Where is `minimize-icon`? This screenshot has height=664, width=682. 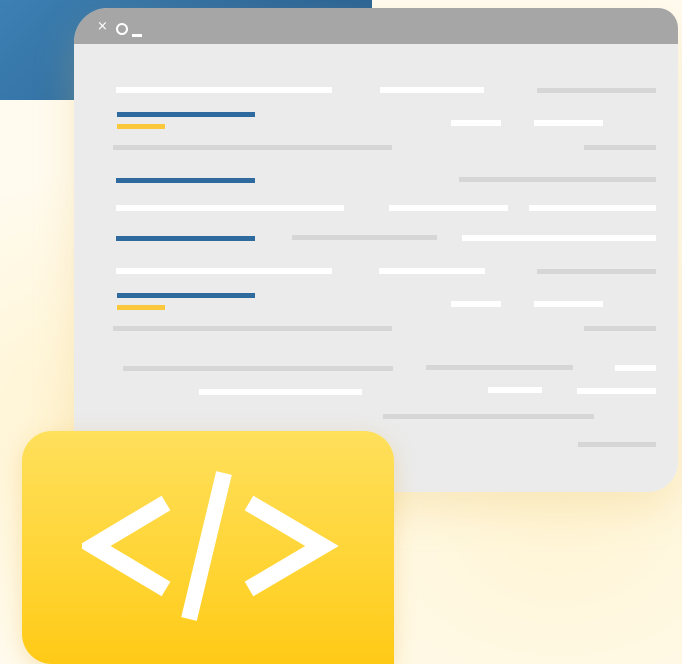 minimize-icon is located at coordinates (137, 35).